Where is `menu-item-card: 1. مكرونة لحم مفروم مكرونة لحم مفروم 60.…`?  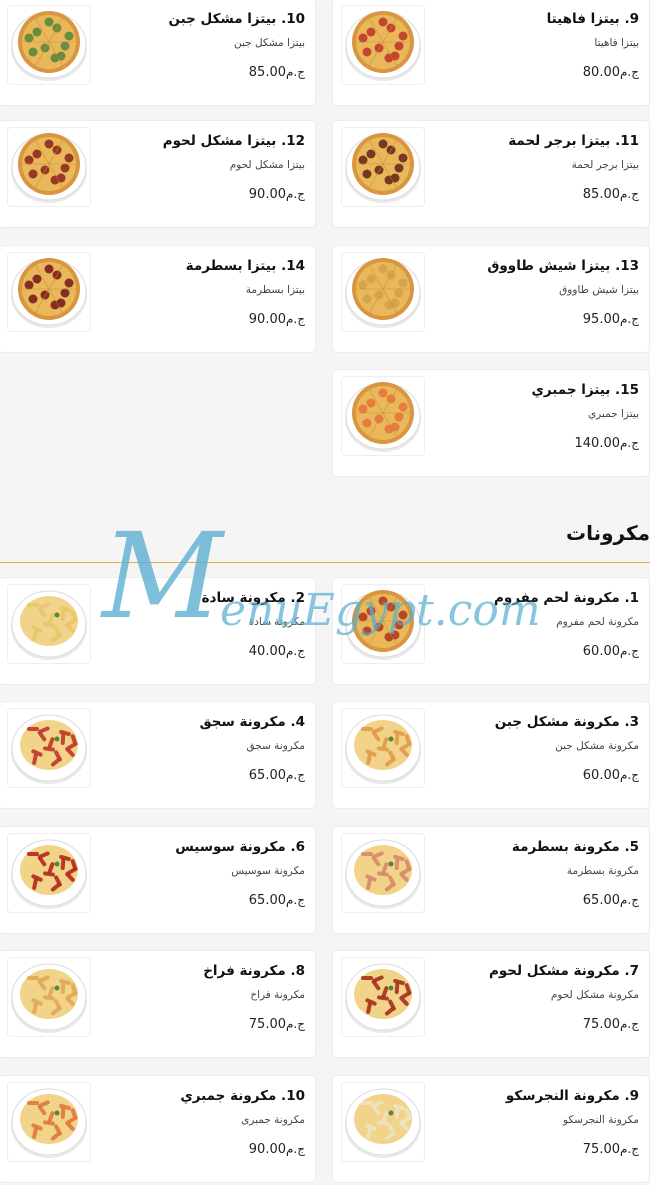
menu-item-card: 1. مكرونة لحم مفروم مكرونة لحم مفروم 60.… is located at coordinates (491, 631).